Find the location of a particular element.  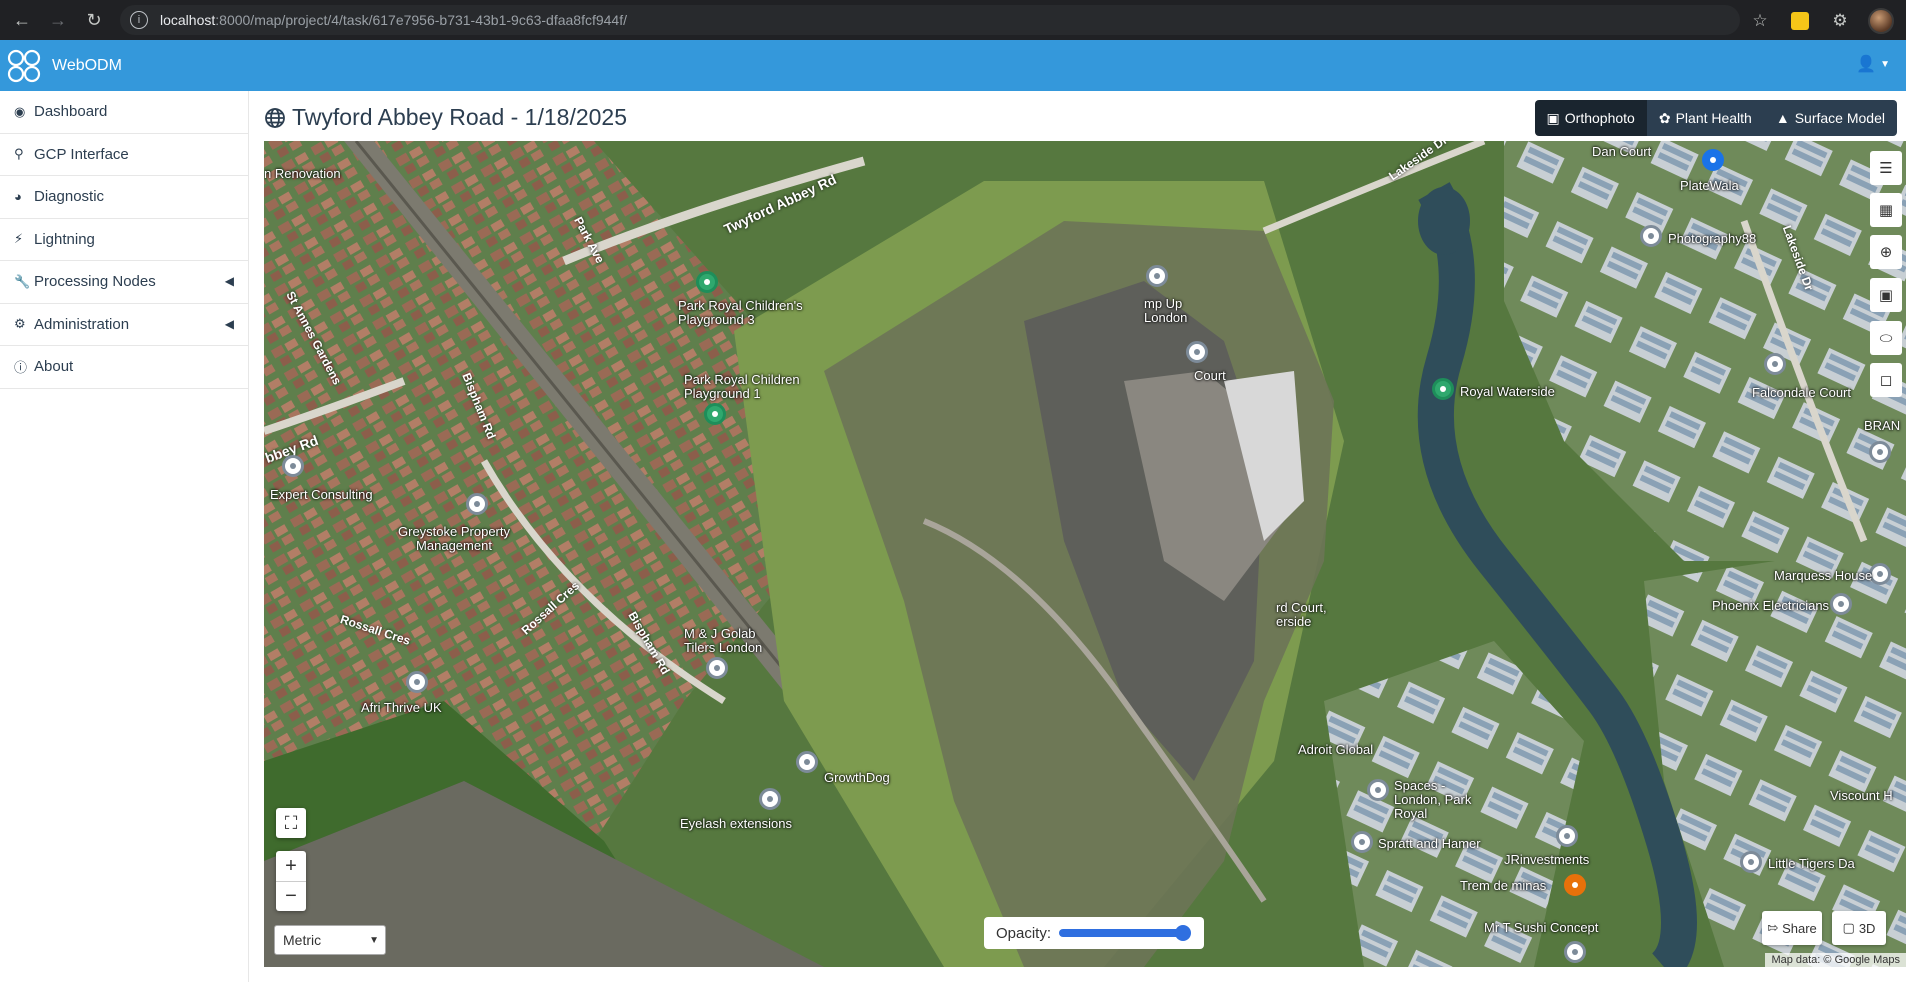

globe-icon is located at coordinates (275, 117).